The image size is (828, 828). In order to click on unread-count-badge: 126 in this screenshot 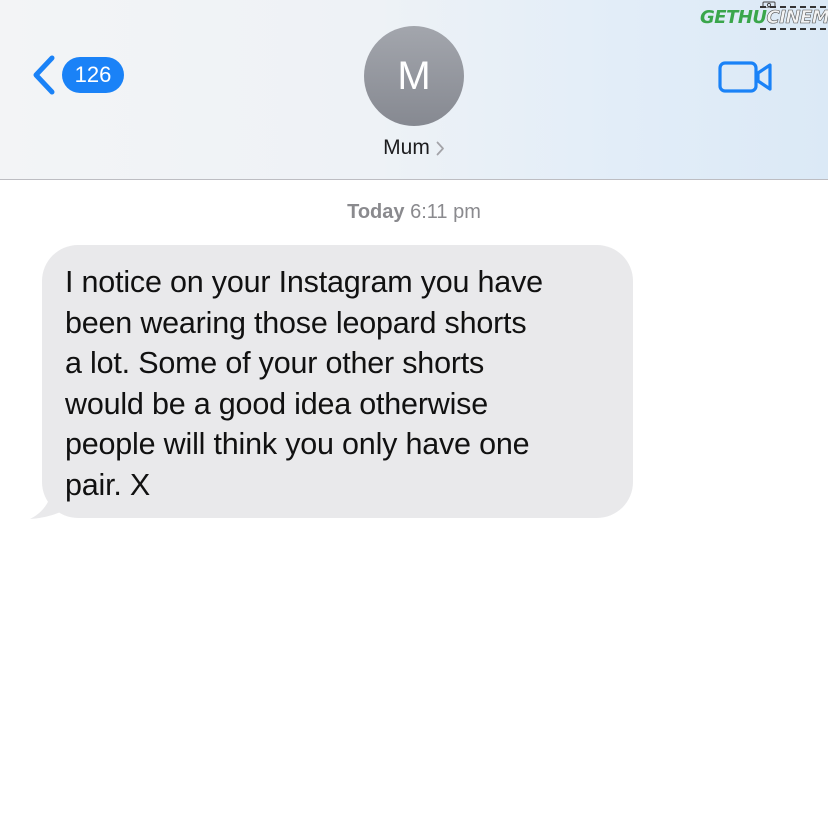, I will do `click(93, 75)`.